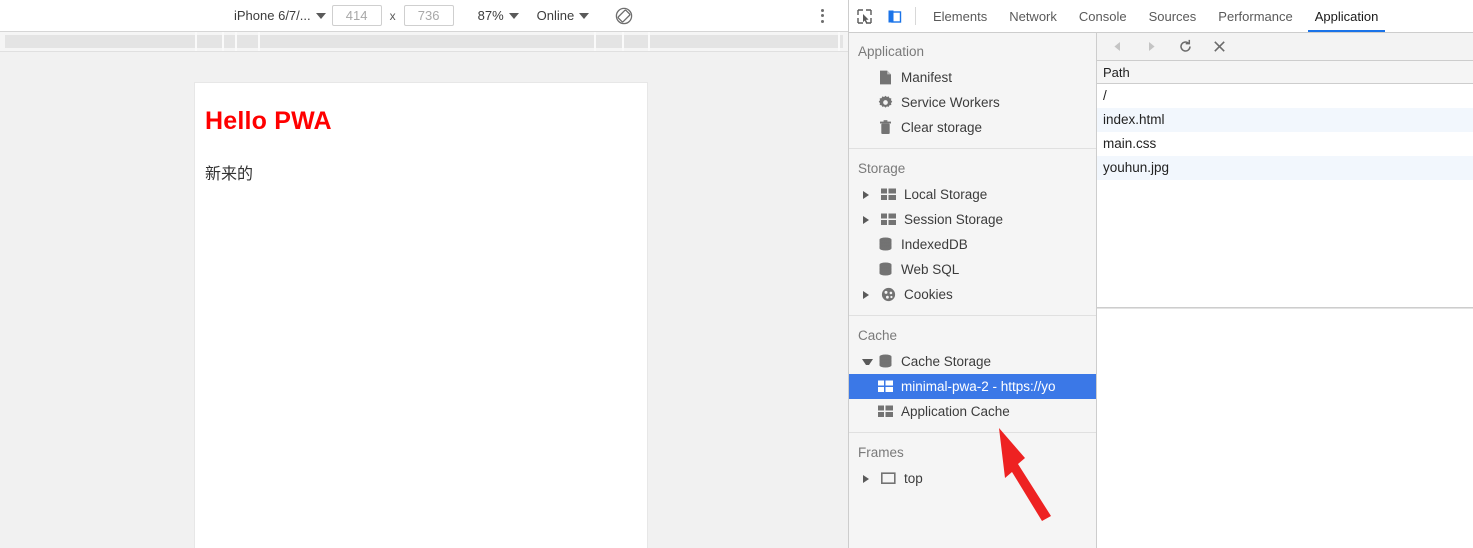 This screenshot has height=548, width=1473. What do you see at coordinates (424, 42) in the screenshot?
I see `viewport-ruler` at bounding box center [424, 42].